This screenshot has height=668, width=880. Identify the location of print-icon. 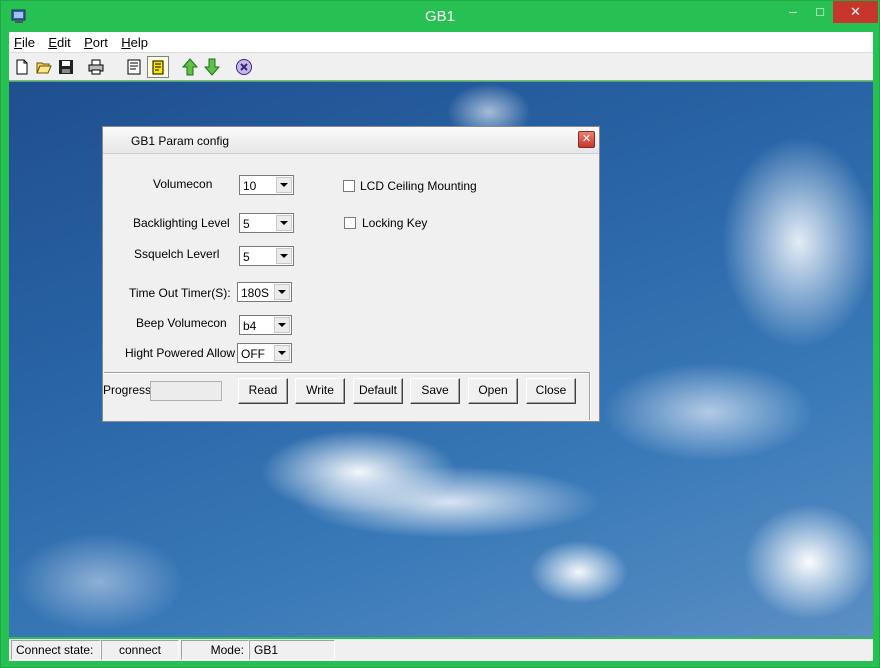
(96, 67).